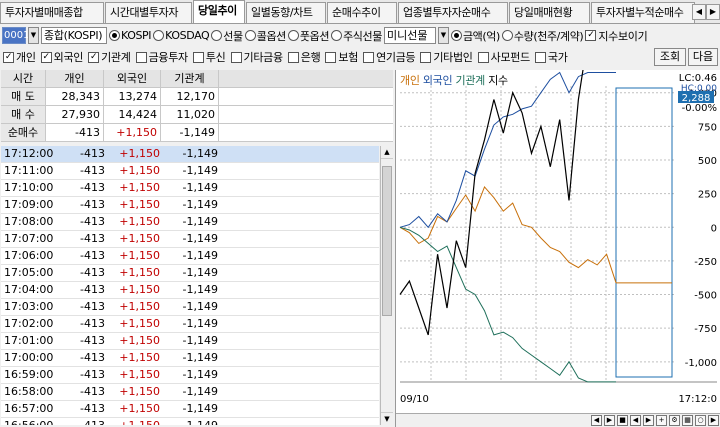 This screenshot has width=720, height=427. I want to click on chart-settings-icon: ⚙, so click(674, 420).